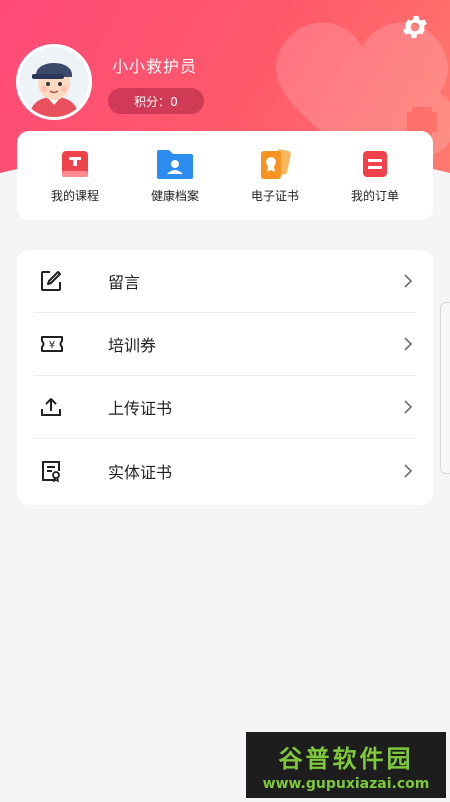 This screenshot has height=802, width=450. I want to click on voucher-icon: ¥, so click(60, 344).